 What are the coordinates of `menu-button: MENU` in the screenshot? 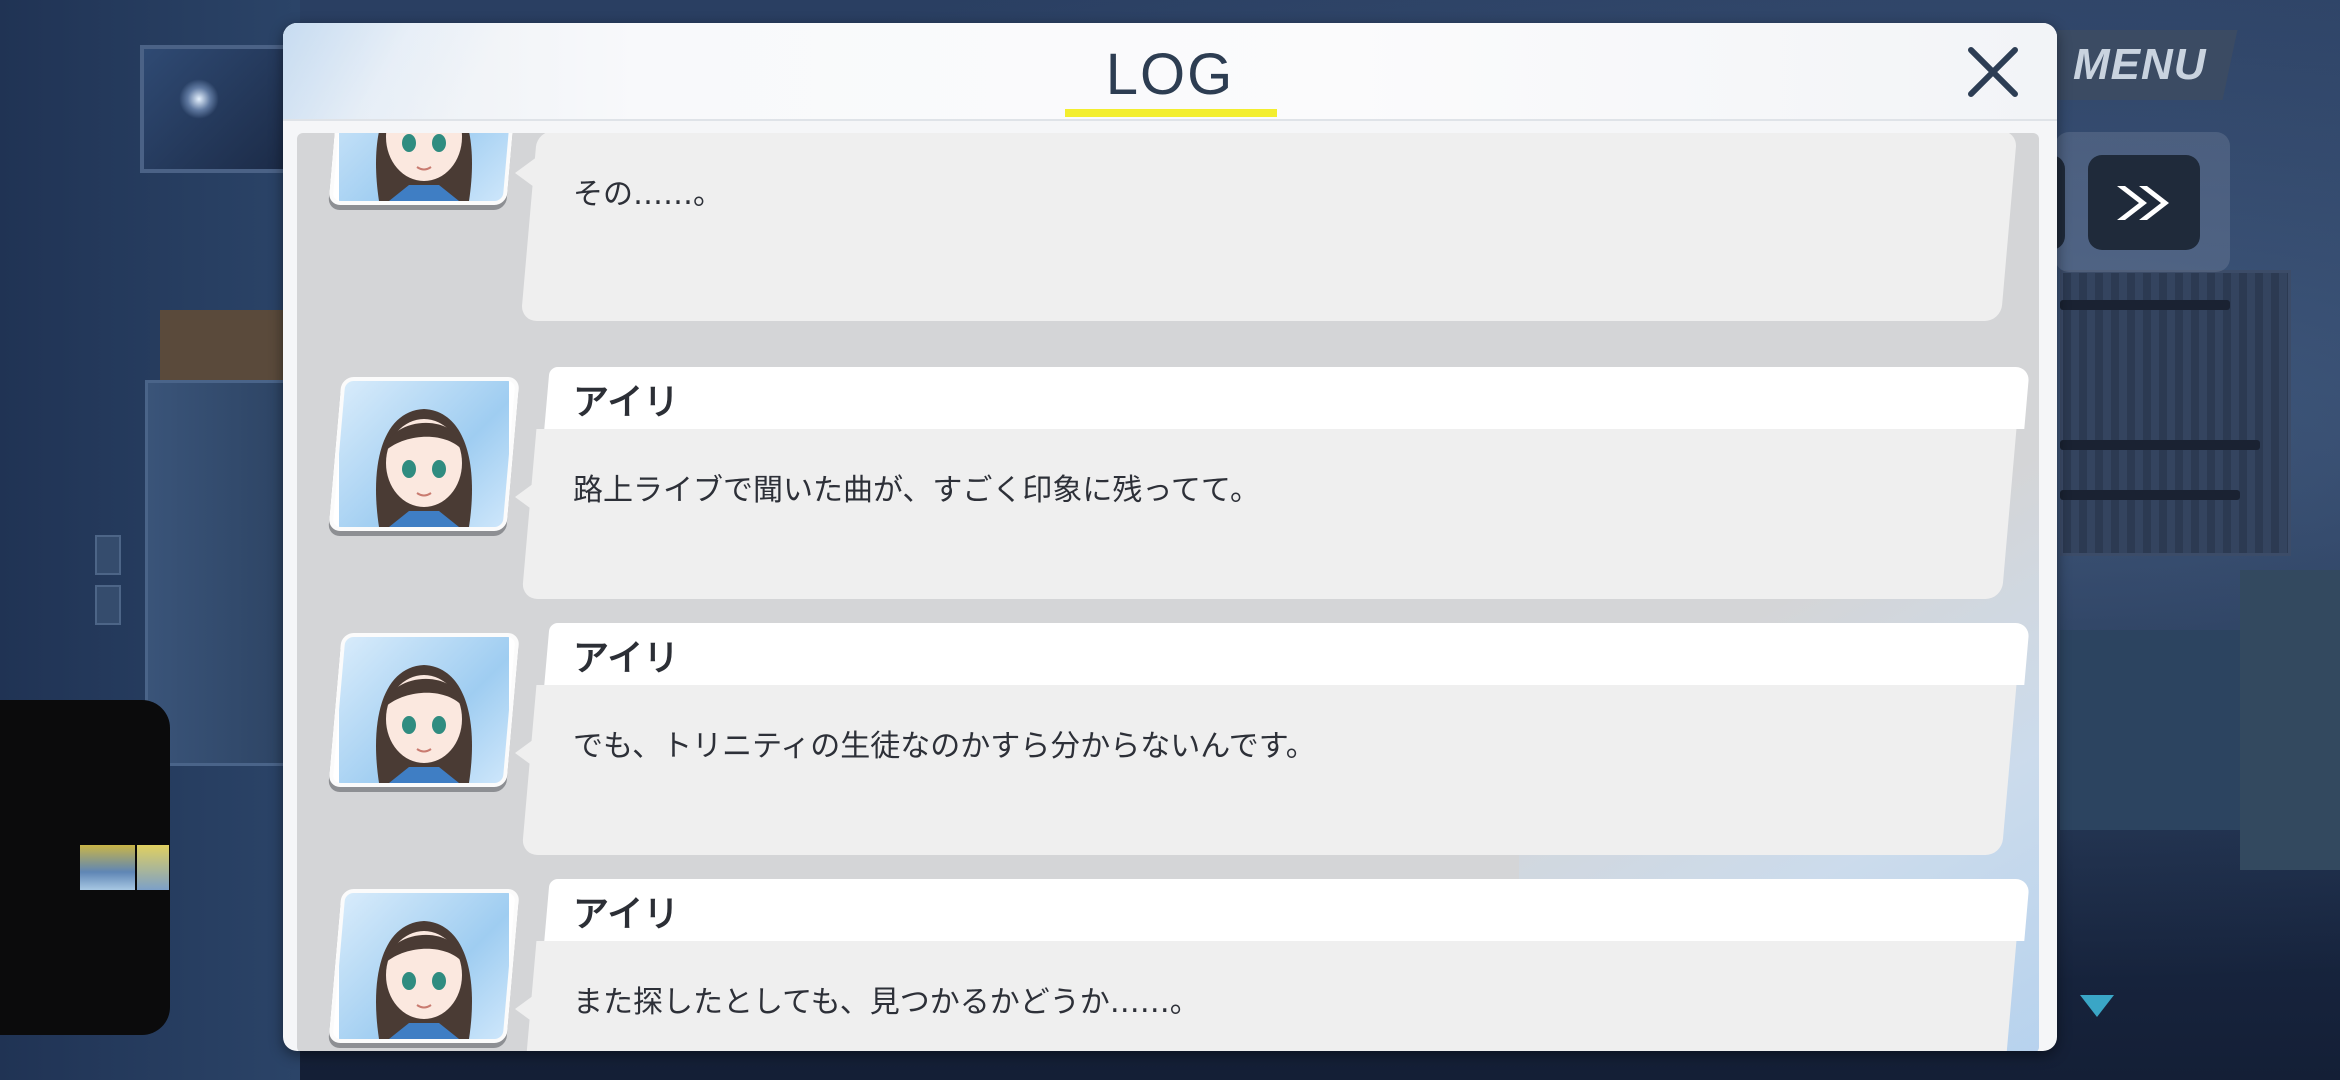 It's located at (2140, 65).